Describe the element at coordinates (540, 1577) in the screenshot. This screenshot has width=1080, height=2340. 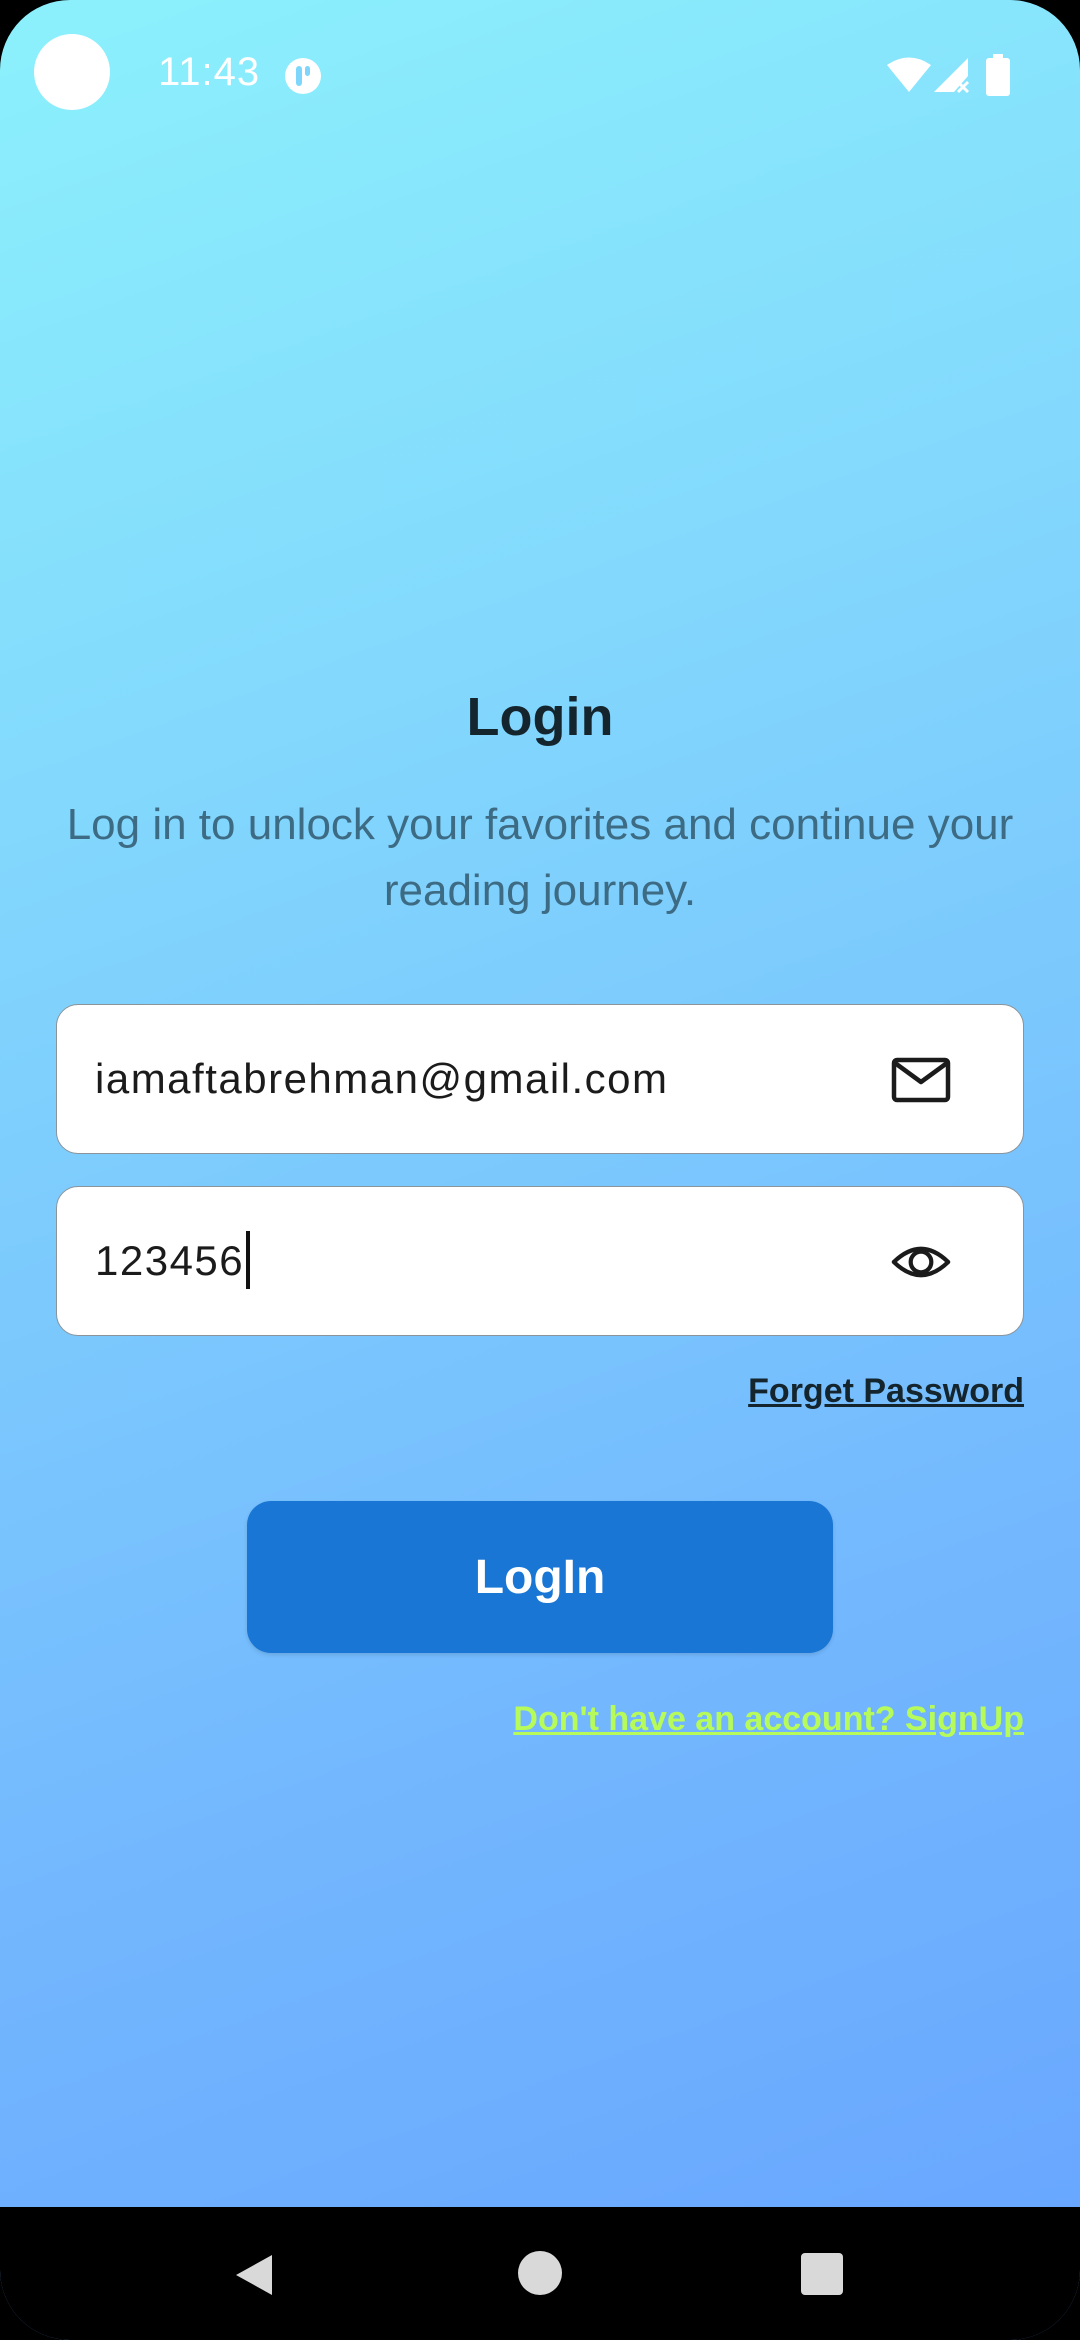
I see `login-button: LogIn` at that location.